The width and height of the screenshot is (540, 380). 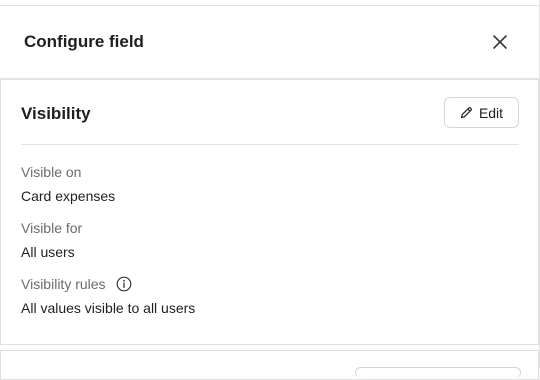 I want to click on next-section-card, so click(x=269, y=365).